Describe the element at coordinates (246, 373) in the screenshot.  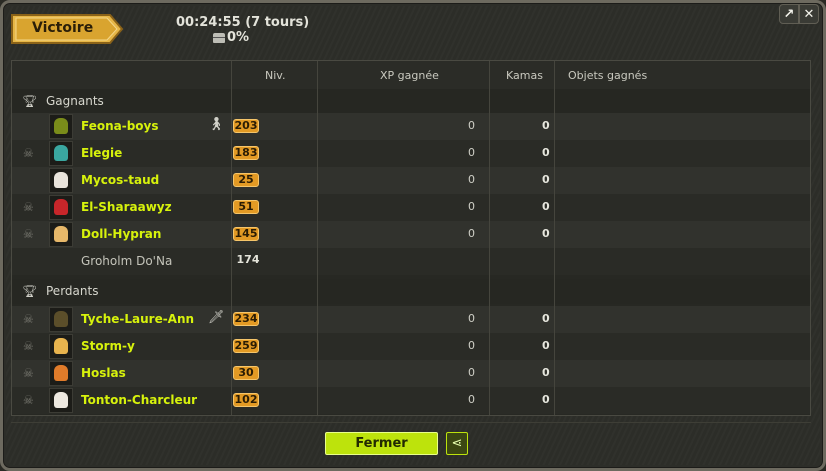
I see `player-level: 30` at that location.